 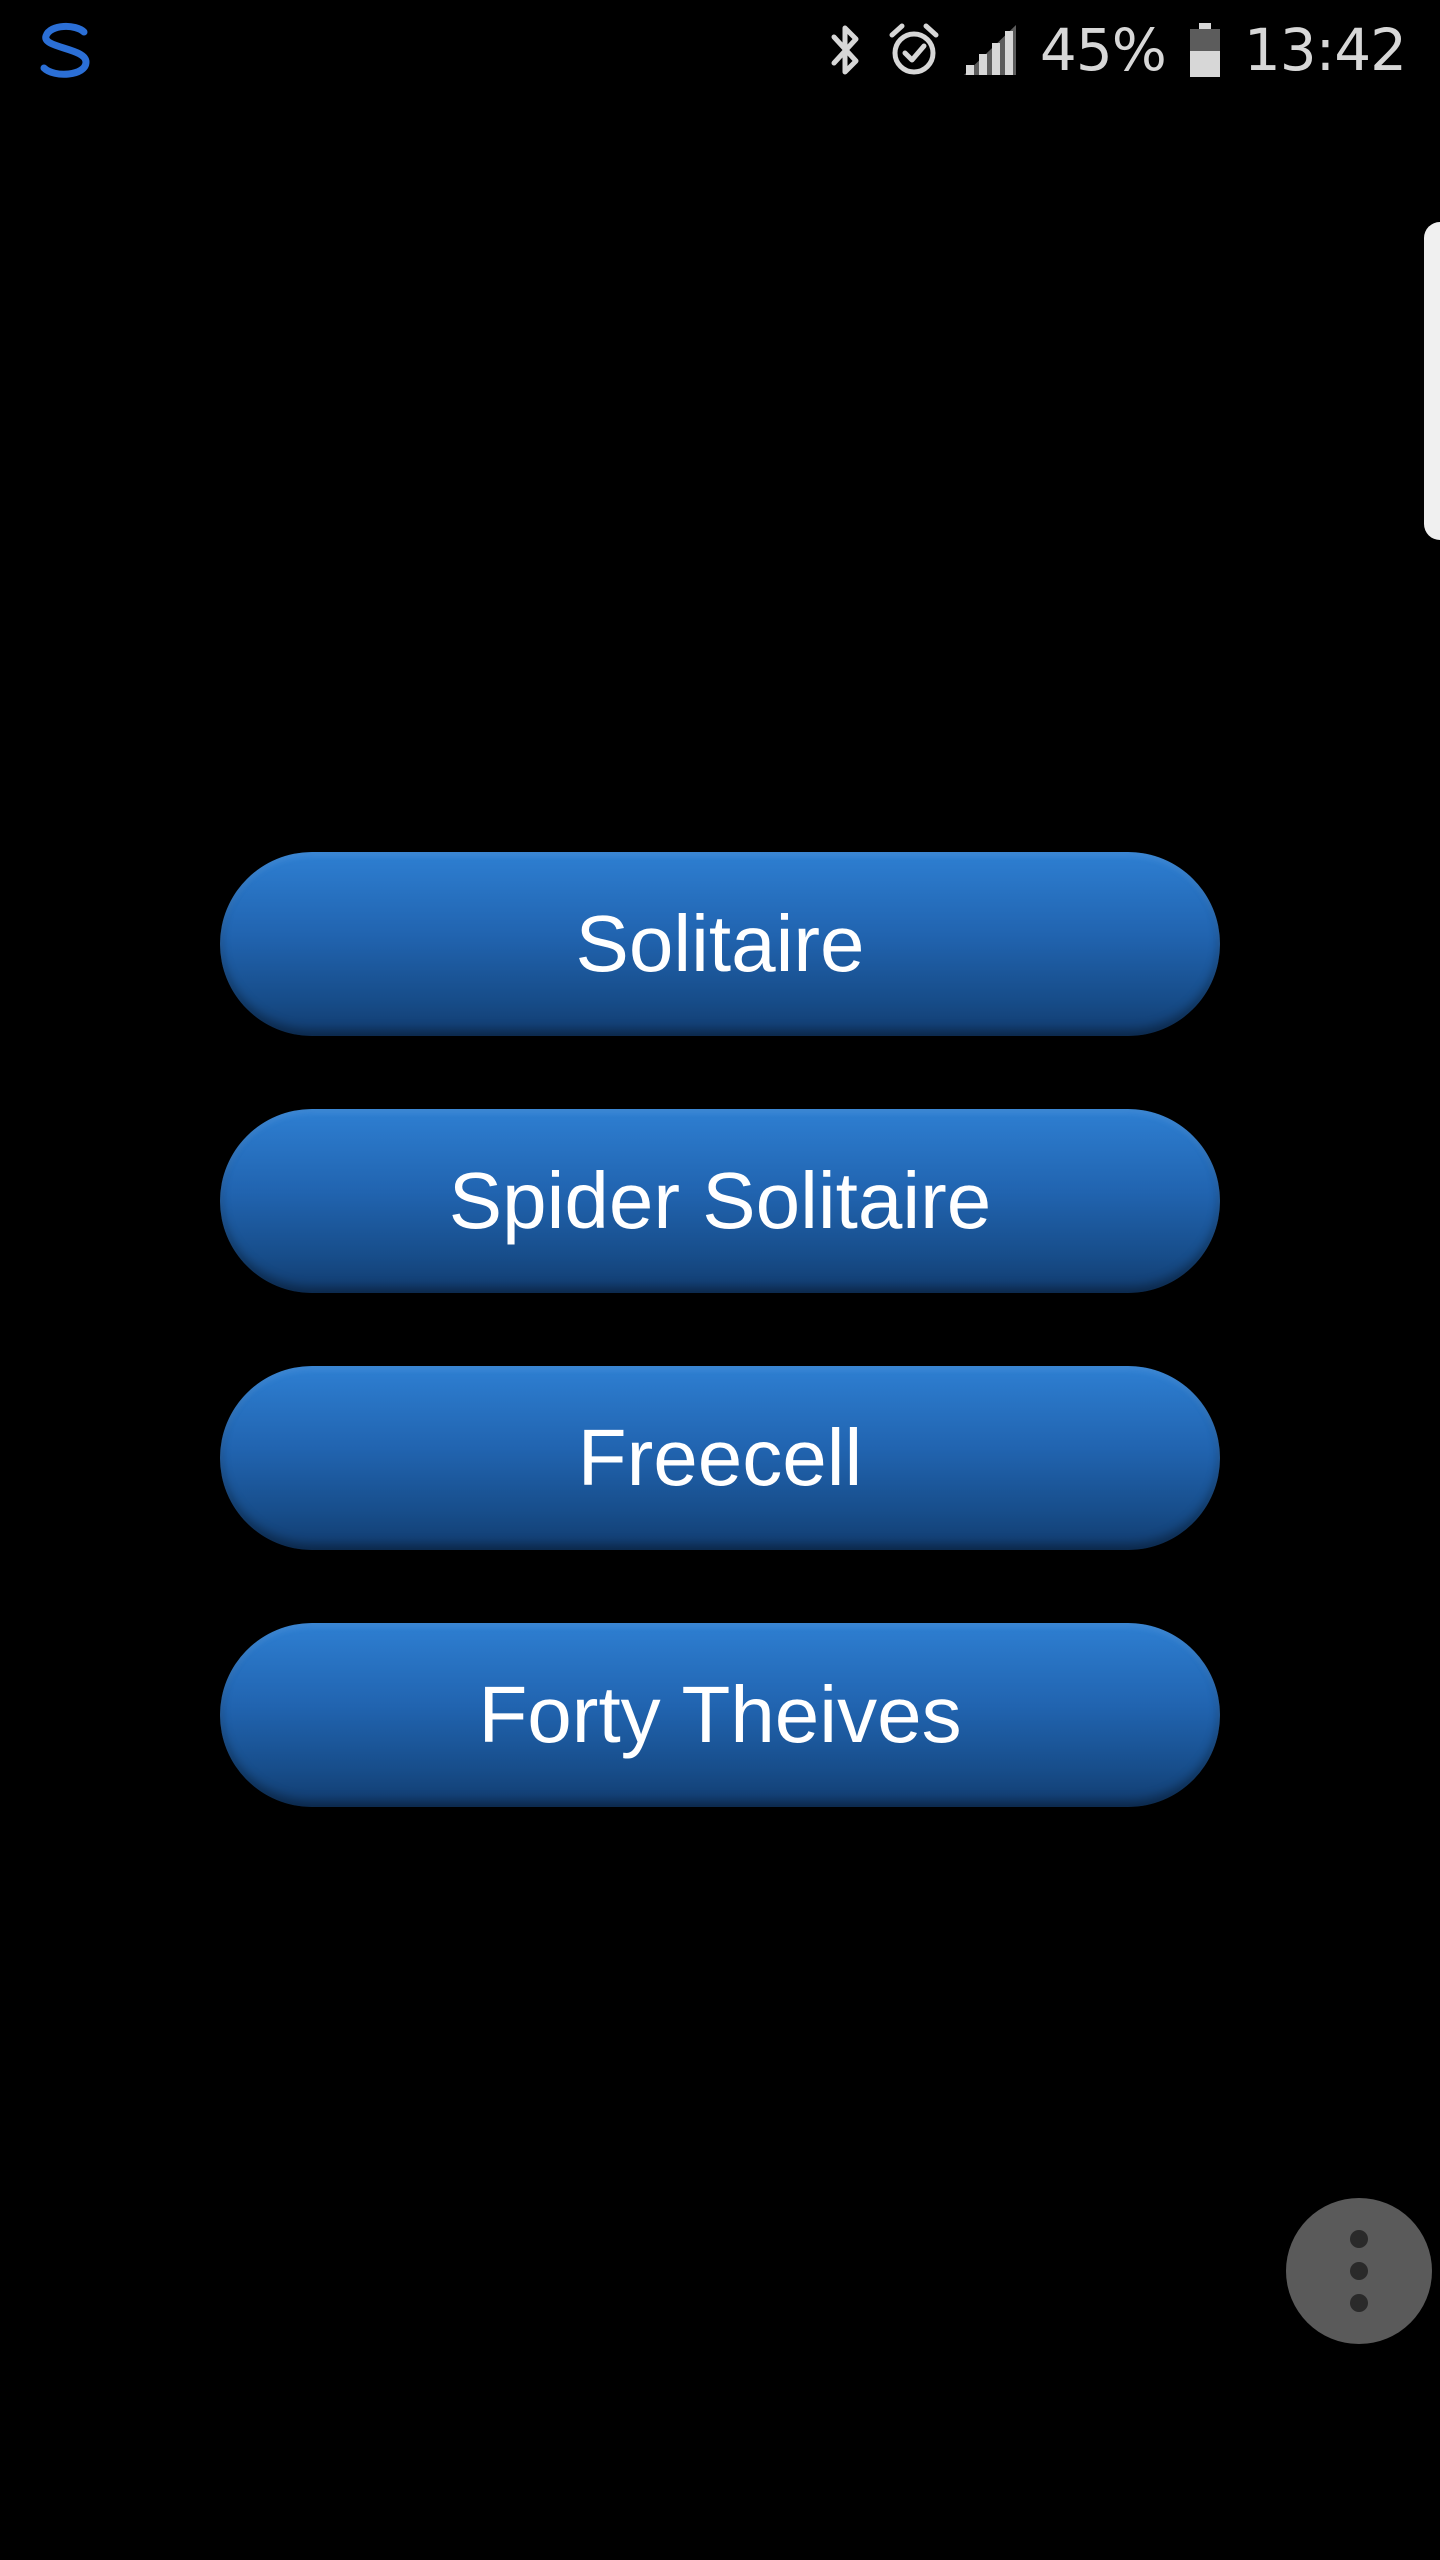 What do you see at coordinates (1205, 50) in the screenshot?
I see `battery-icon` at bounding box center [1205, 50].